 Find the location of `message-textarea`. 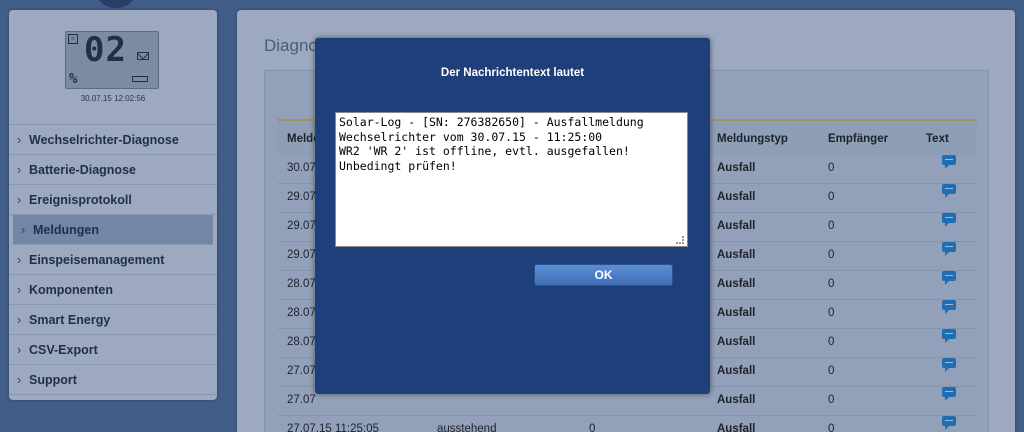

message-textarea is located at coordinates (511, 179).